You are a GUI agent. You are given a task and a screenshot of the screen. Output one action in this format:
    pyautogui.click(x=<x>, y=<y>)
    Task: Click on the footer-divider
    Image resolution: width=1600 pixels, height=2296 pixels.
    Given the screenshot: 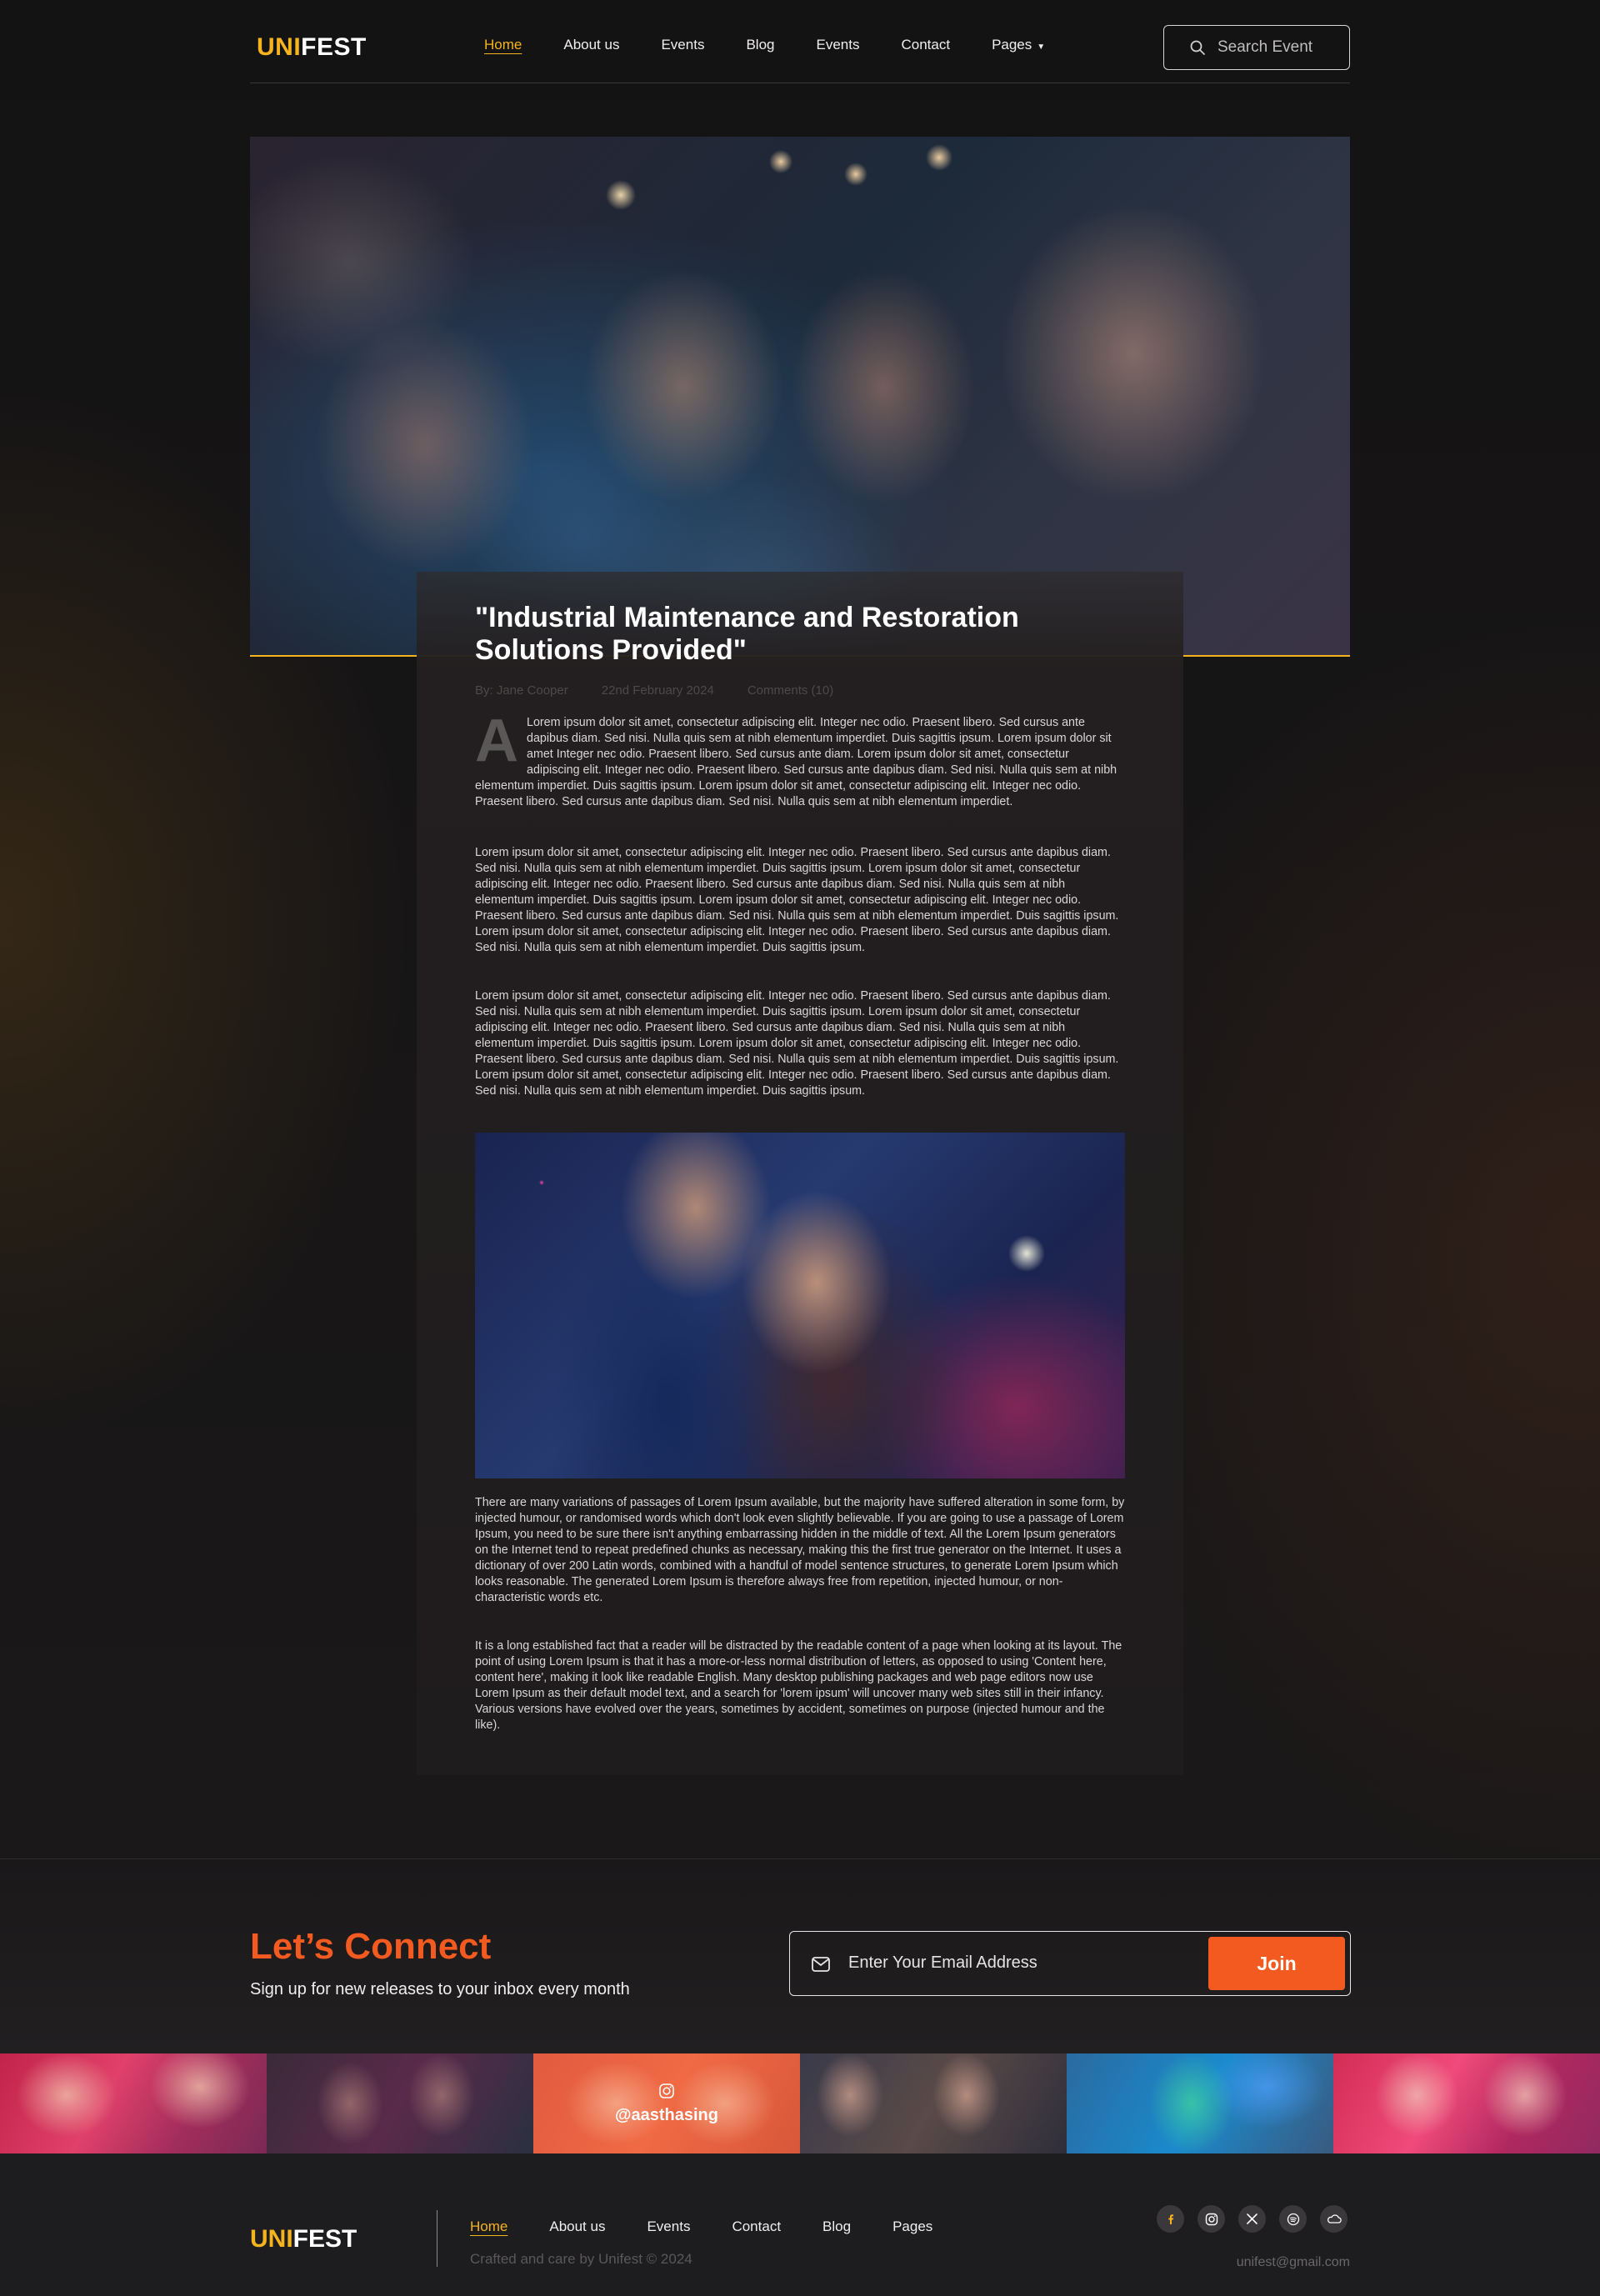 What is the action you would take?
    pyautogui.click(x=437, y=2238)
    